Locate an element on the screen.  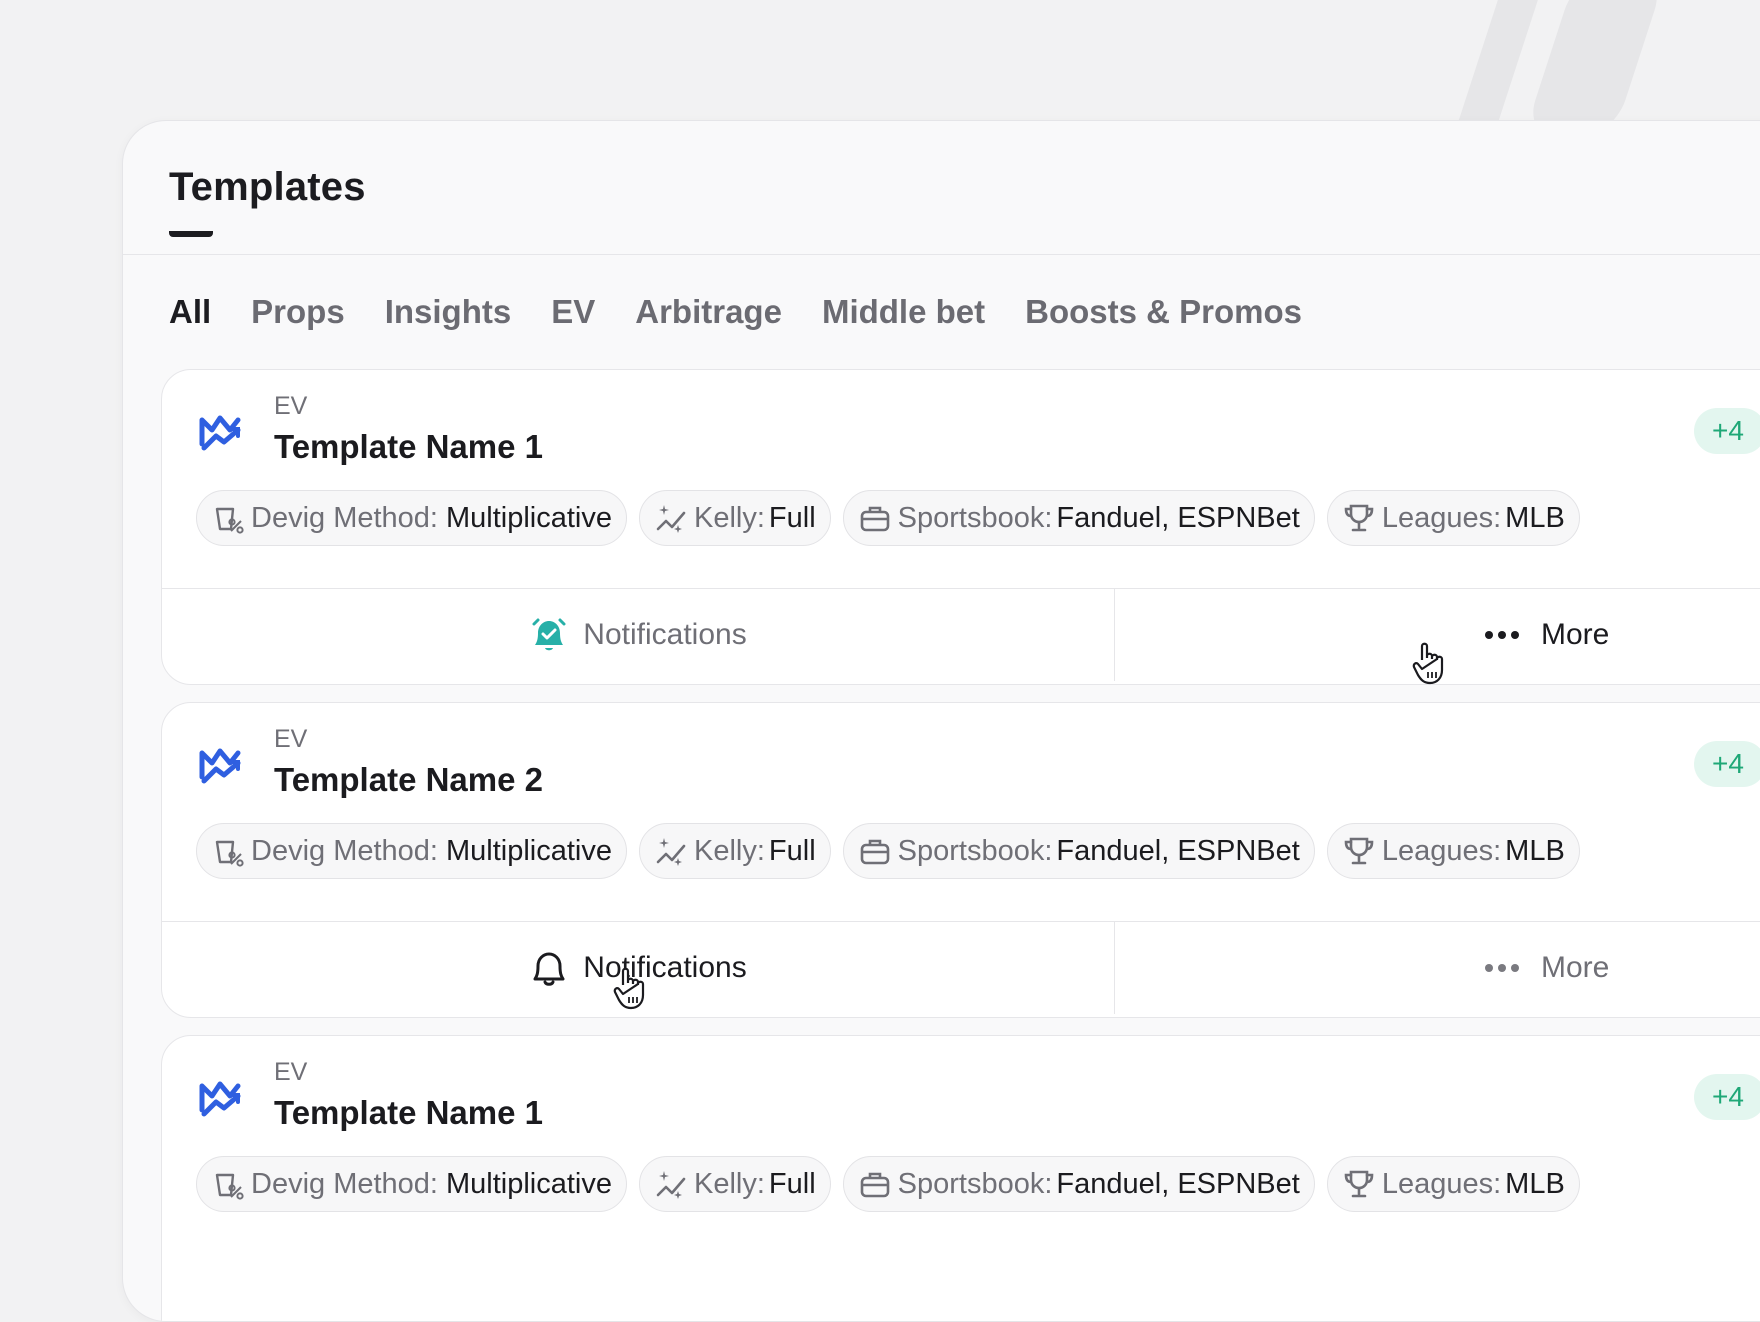
bell-check-icon is located at coordinates (549, 634).